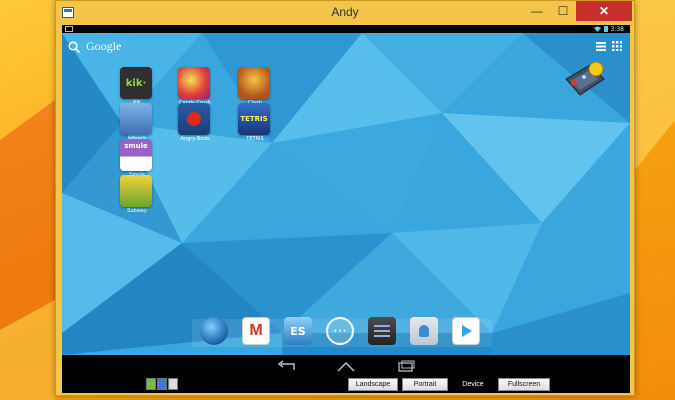 This screenshot has width=675, height=400. I want to click on recent-apps-icon, so click(406, 366).